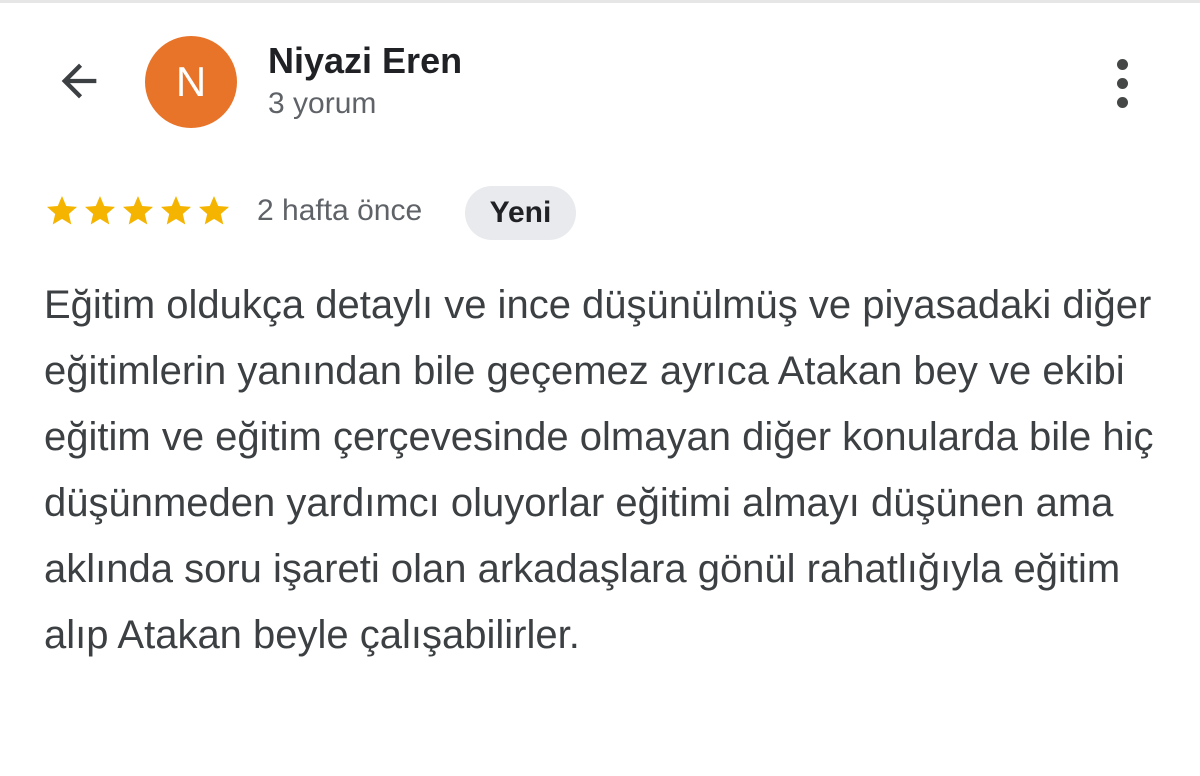 The width and height of the screenshot is (1200, 776). I want to click on avatar: N, so click(191, 82).